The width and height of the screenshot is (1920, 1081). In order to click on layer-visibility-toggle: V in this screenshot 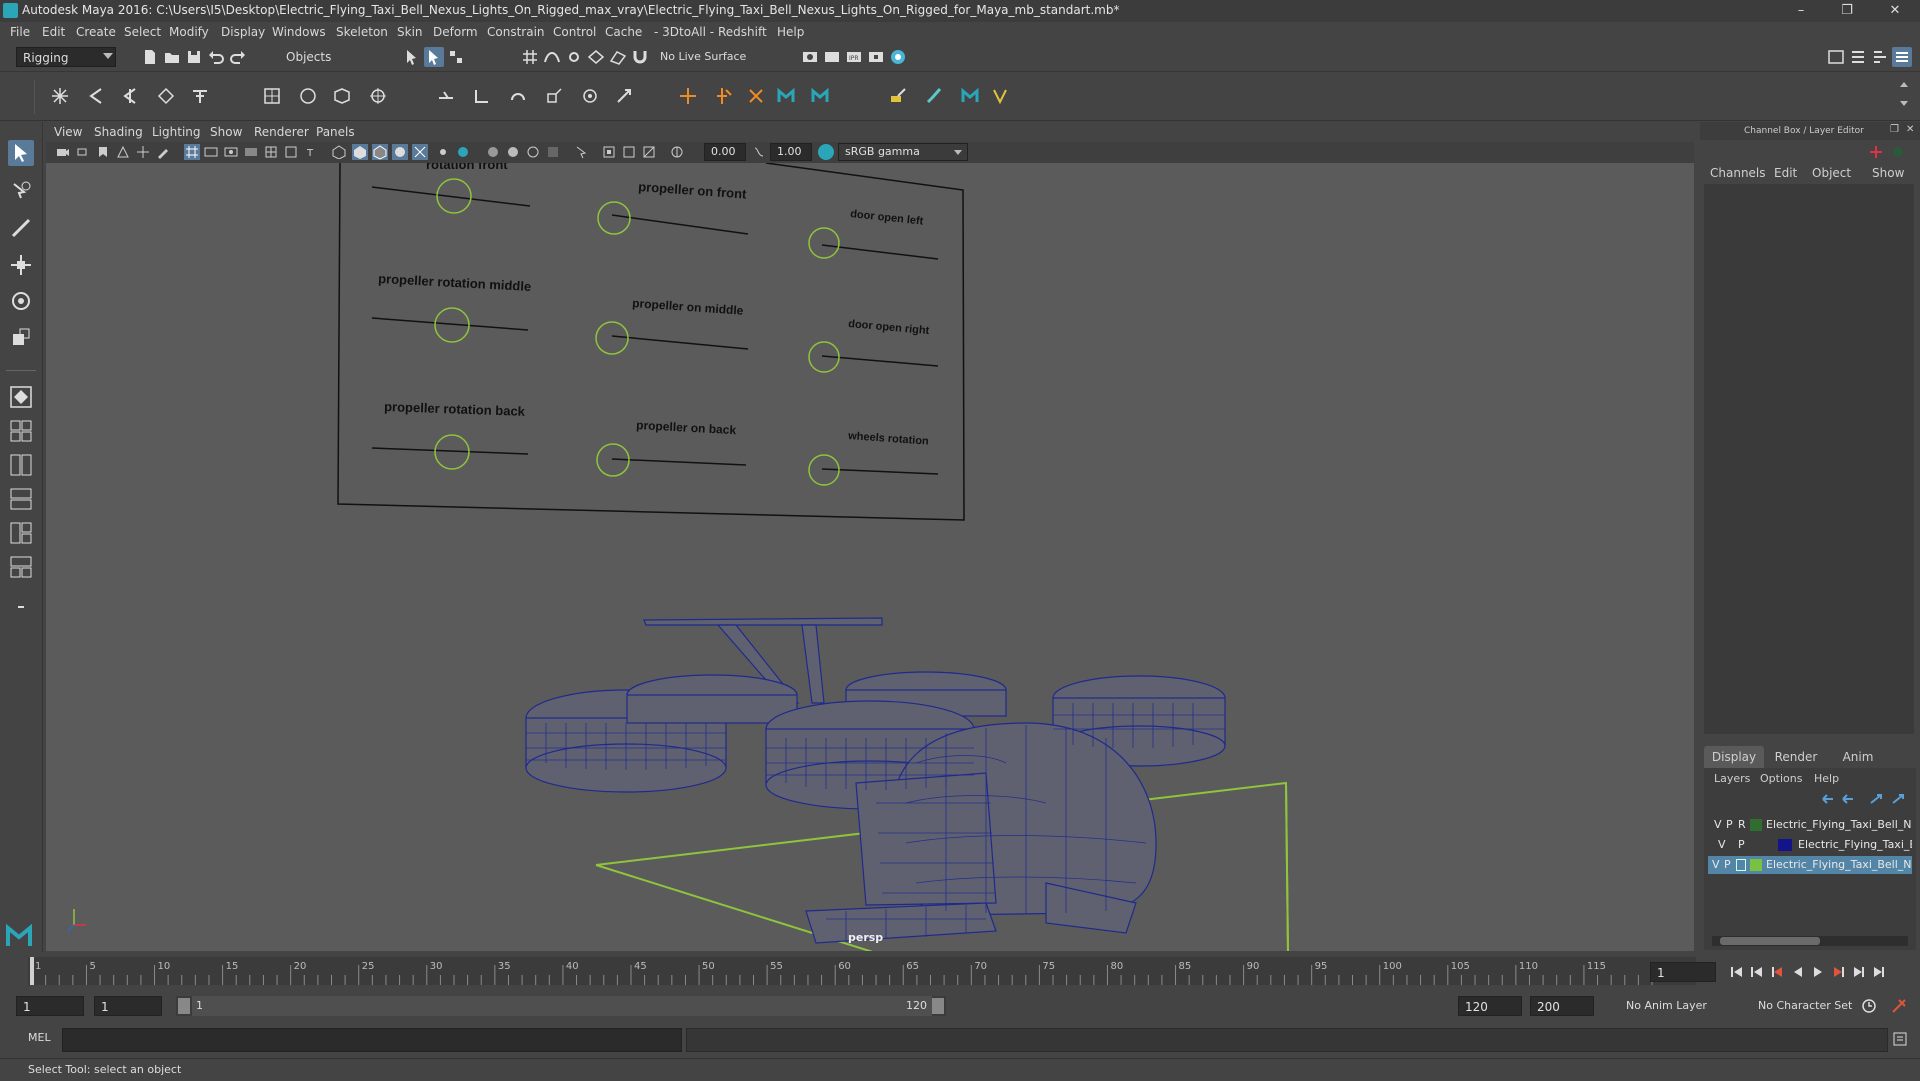, I will do `click(1716, 865)`.